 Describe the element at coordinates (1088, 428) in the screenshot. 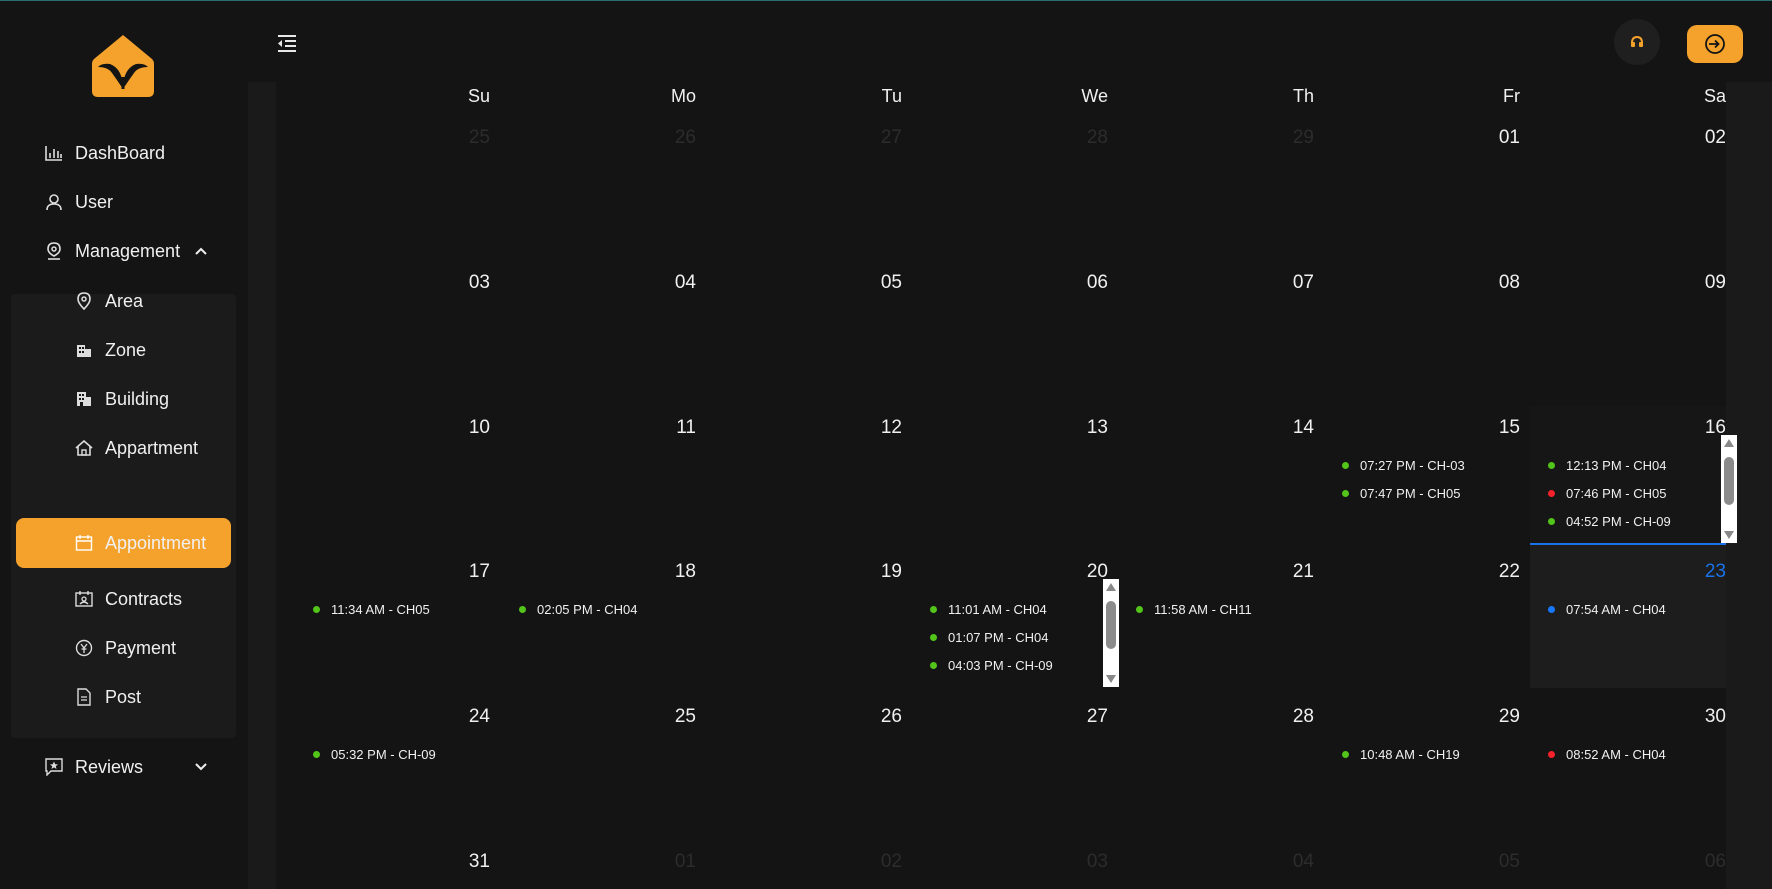

I see `day-number: 13` at that location.